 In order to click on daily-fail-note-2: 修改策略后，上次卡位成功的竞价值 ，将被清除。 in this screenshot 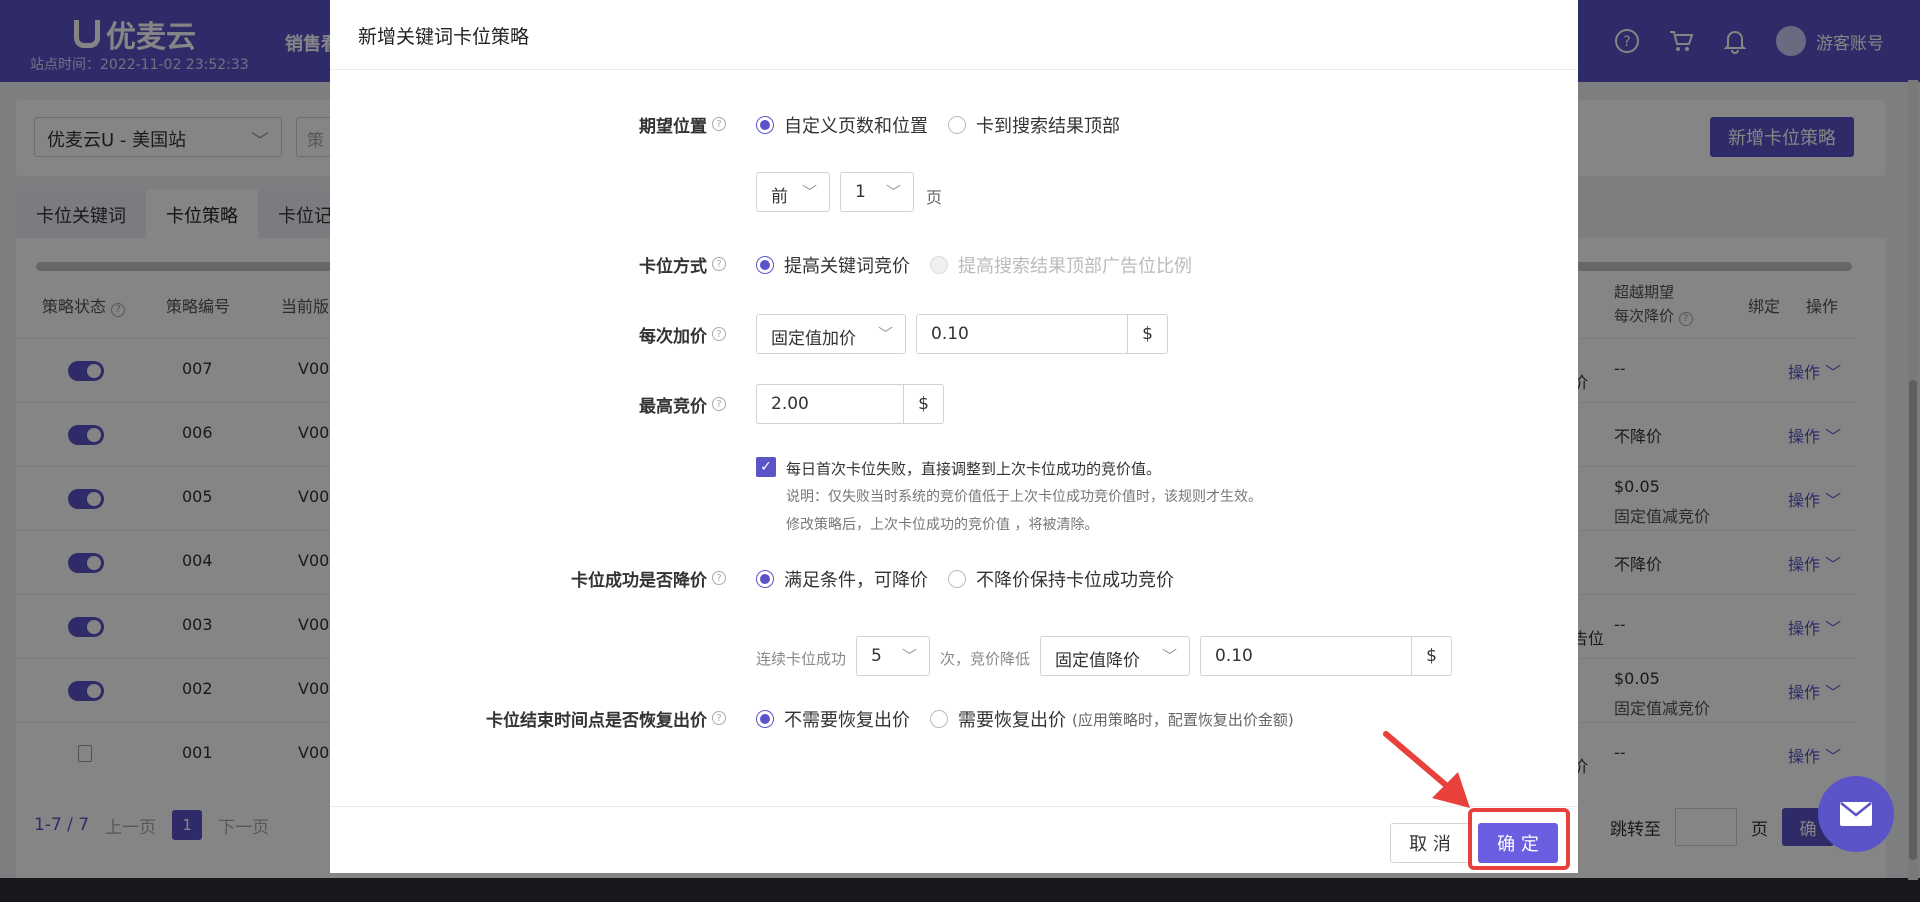, I will do `click(942, 525)`.